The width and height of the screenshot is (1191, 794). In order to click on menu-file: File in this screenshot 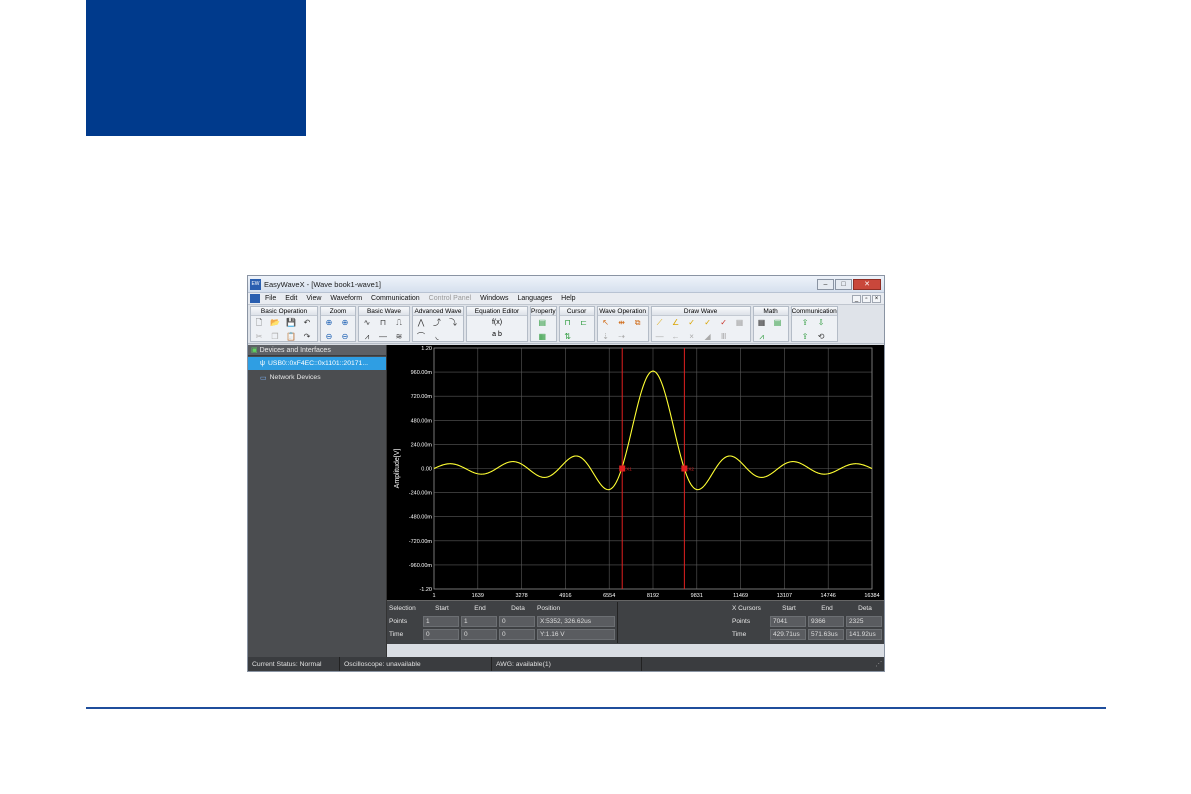, I will do `click(270, 298)`.